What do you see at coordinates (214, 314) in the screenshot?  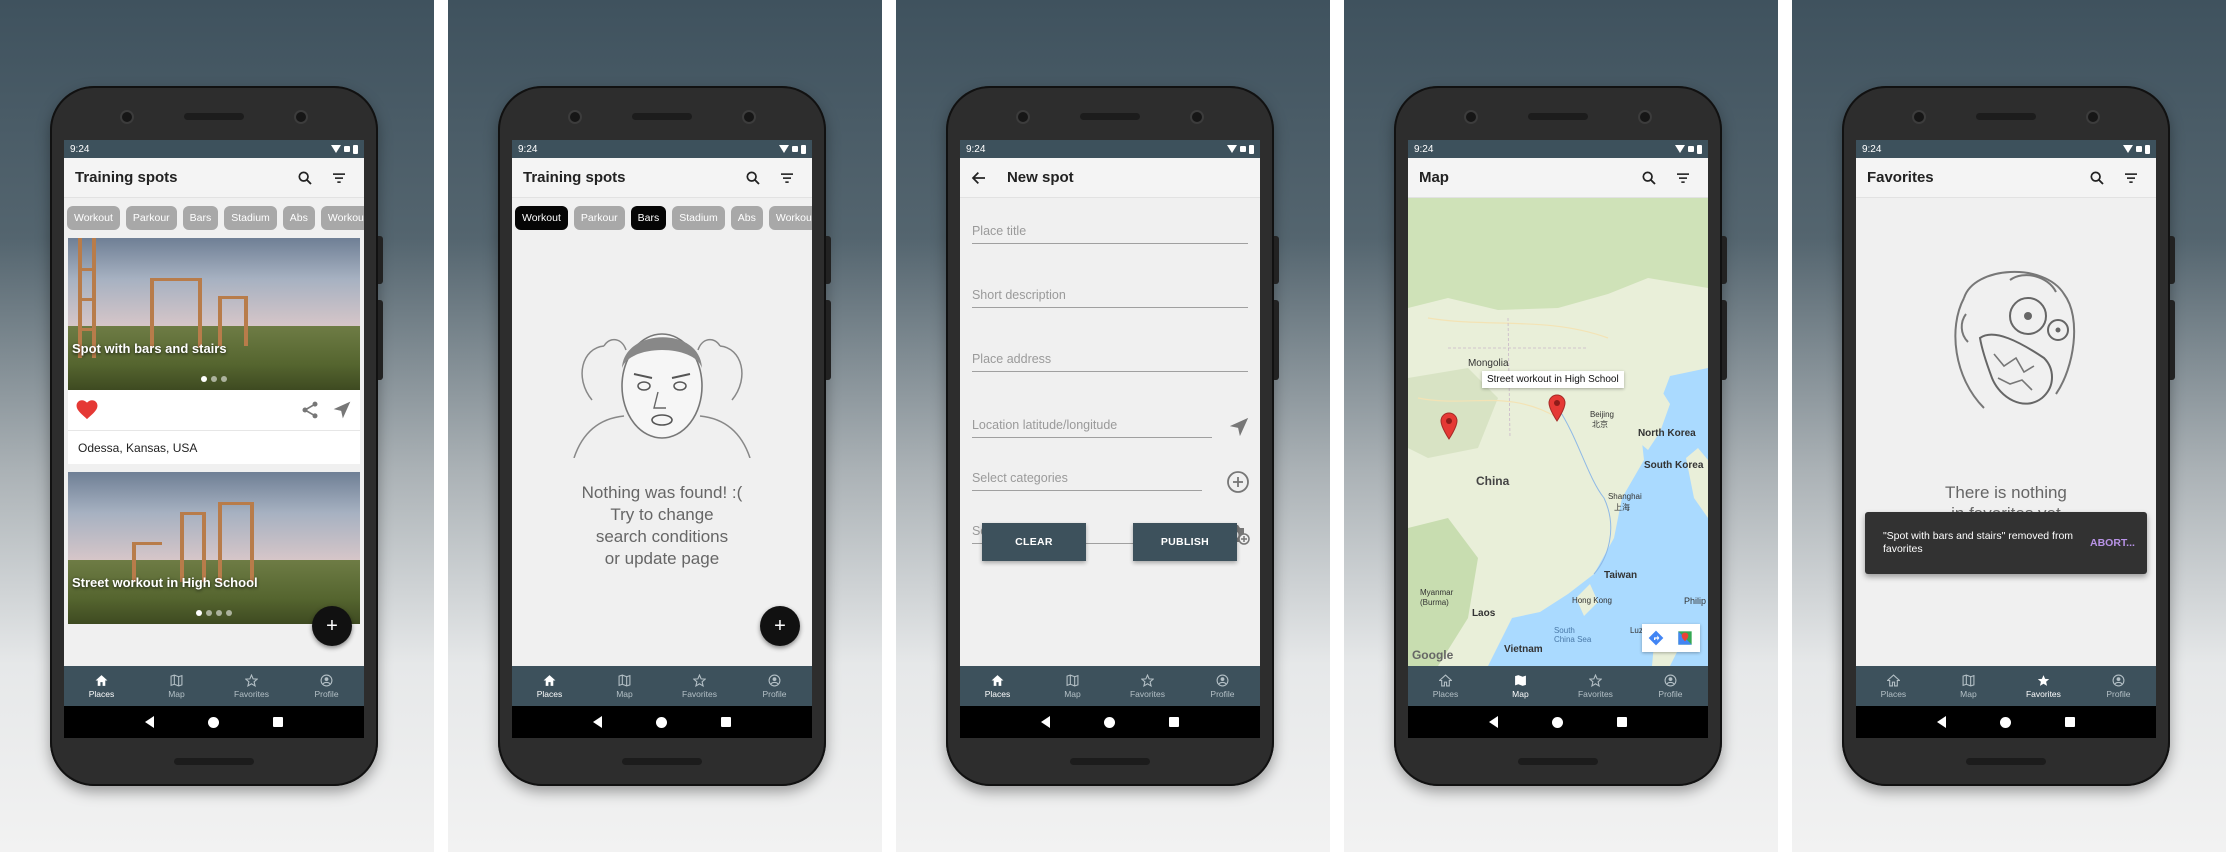 I see `spot-photo: Spot with bars and stairs` at bounding box center [214, 314].